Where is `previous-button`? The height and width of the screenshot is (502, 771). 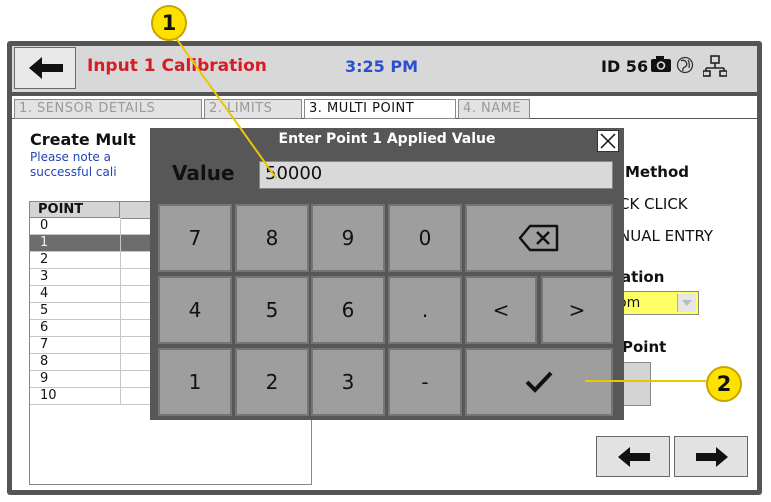 previous-button is located at coordinates (633, 456).